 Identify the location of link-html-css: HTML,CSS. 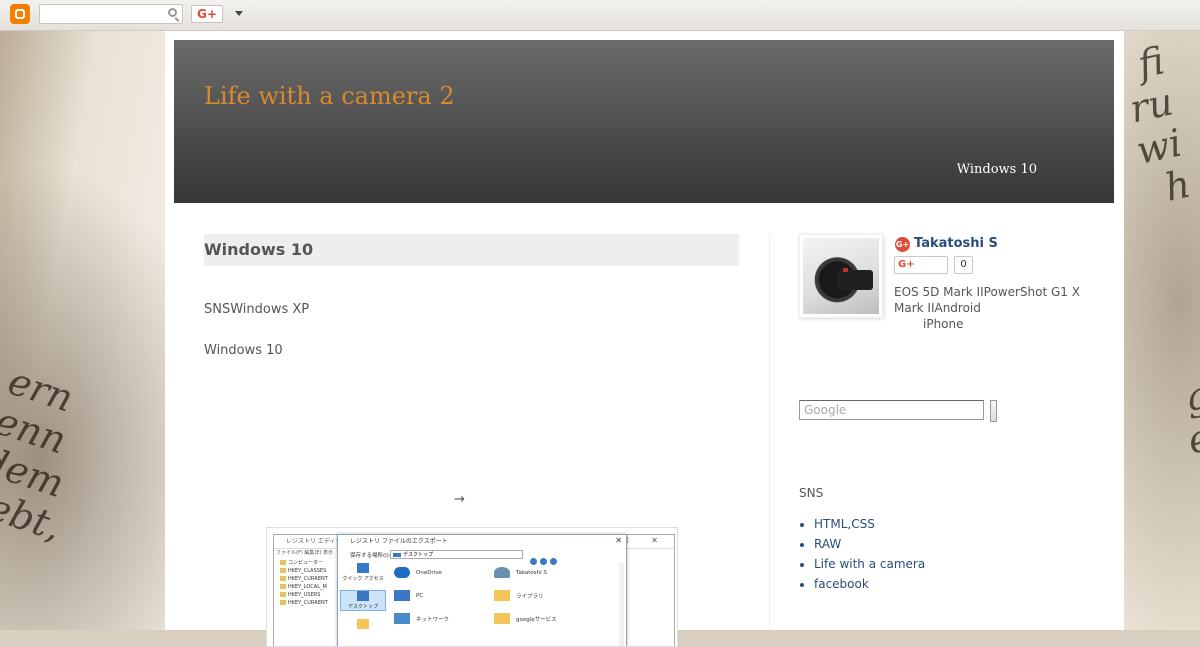
(844, 524).